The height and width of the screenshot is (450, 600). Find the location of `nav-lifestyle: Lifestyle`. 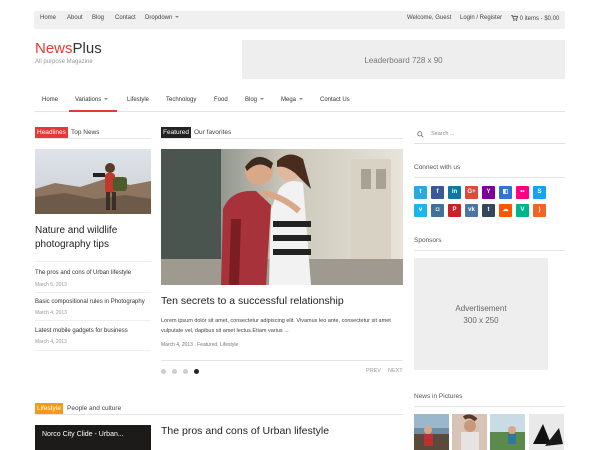

nav-lifestyle: Lifestyle is located at coordinates (138, 100).